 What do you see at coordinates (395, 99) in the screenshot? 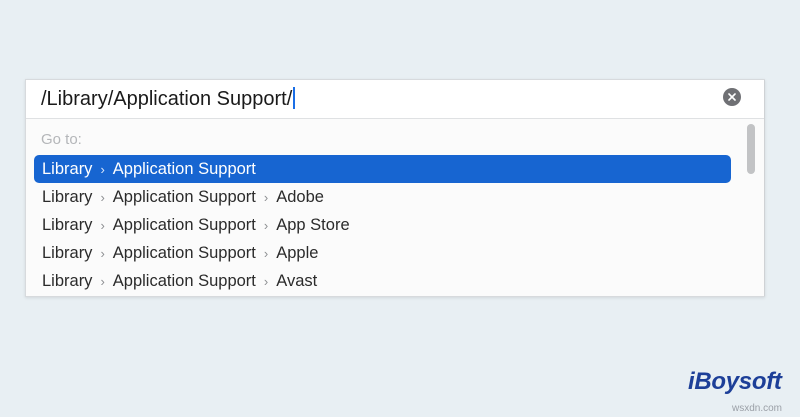
I see `path-input-row: /Library/Application Support/` at bounding box center [395, 99].